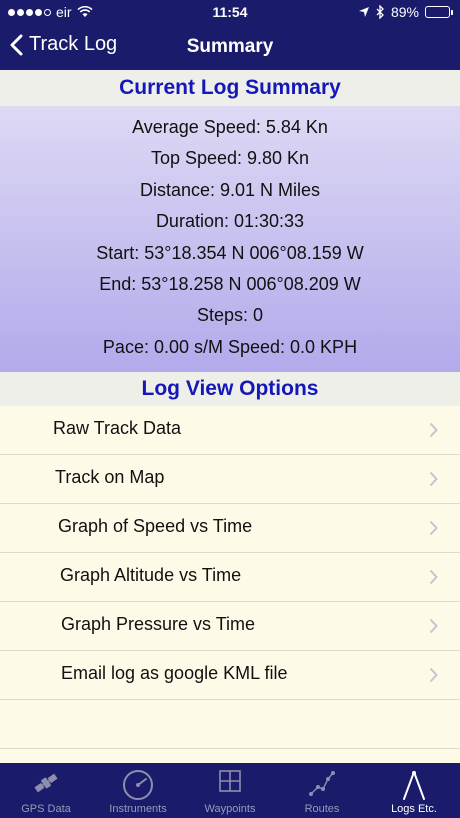 The image size is (460, 818). I want to click on average-speed-line: Average Speed: 5.84 Kn, so click(230, 127).